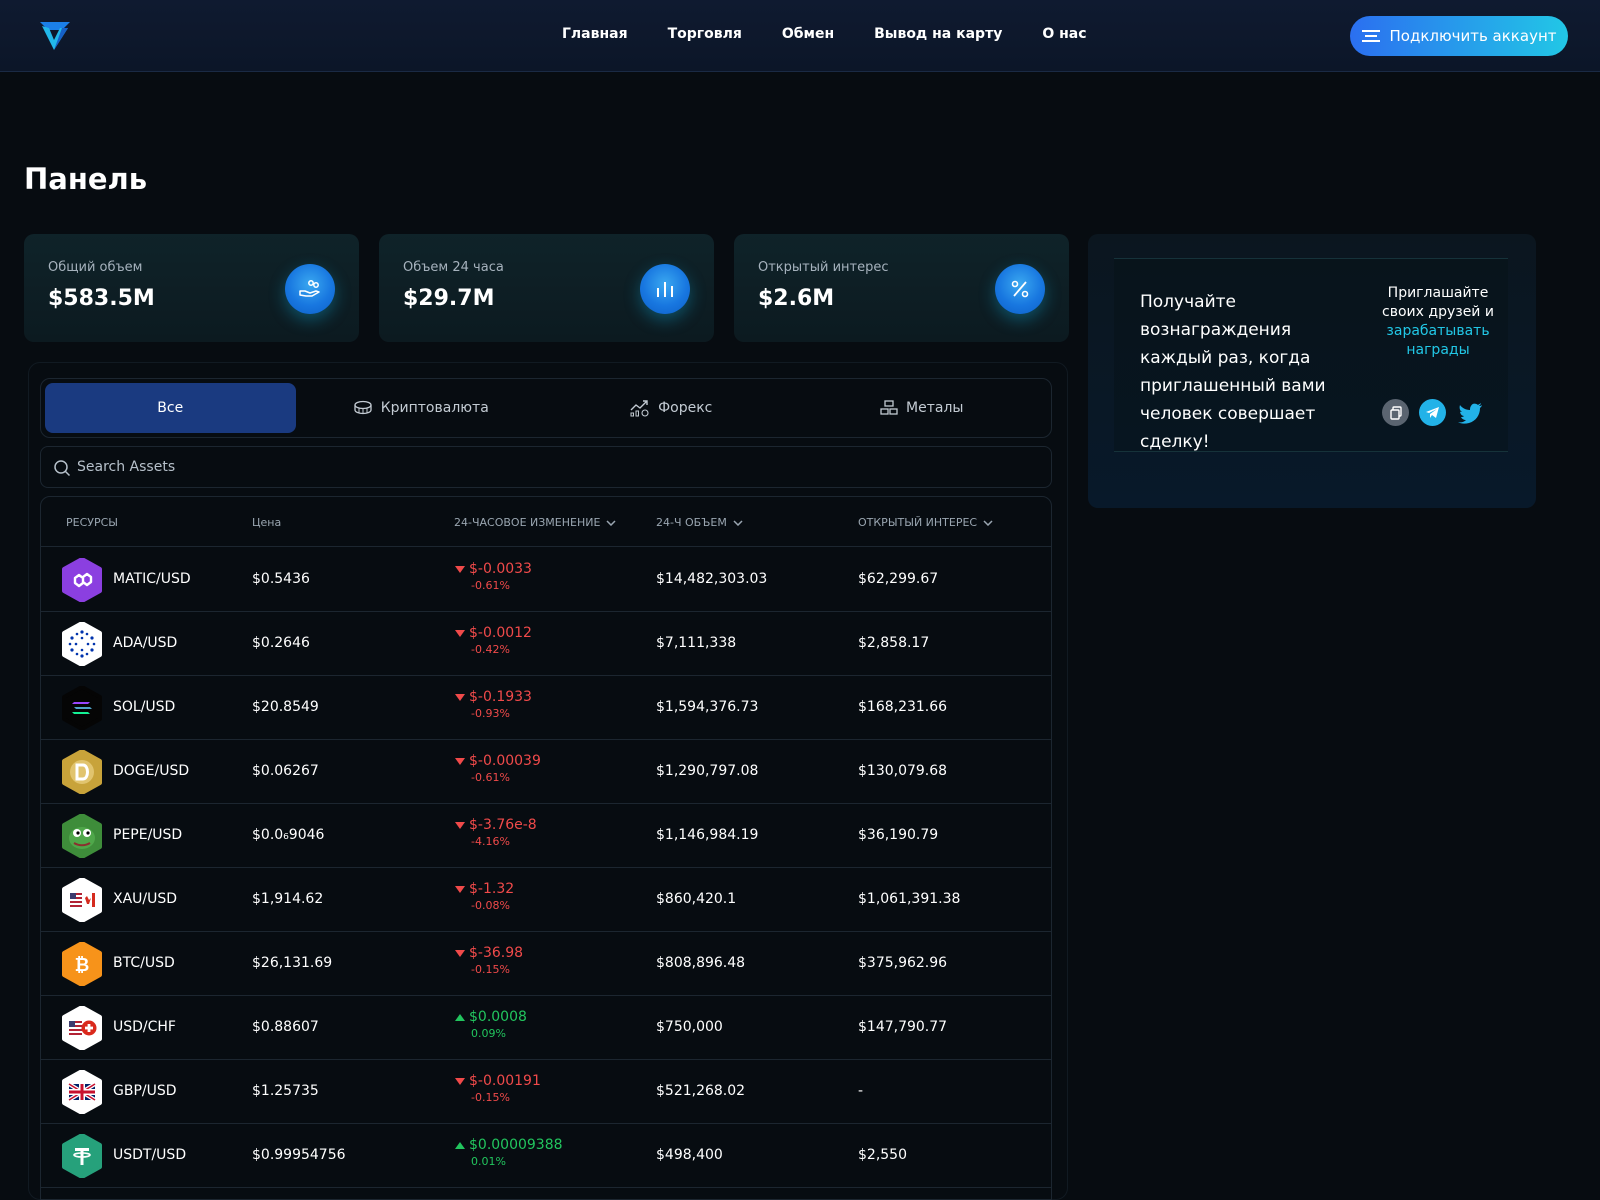  I want to click on asset-name: DOGE/USD, so click(151, 771).